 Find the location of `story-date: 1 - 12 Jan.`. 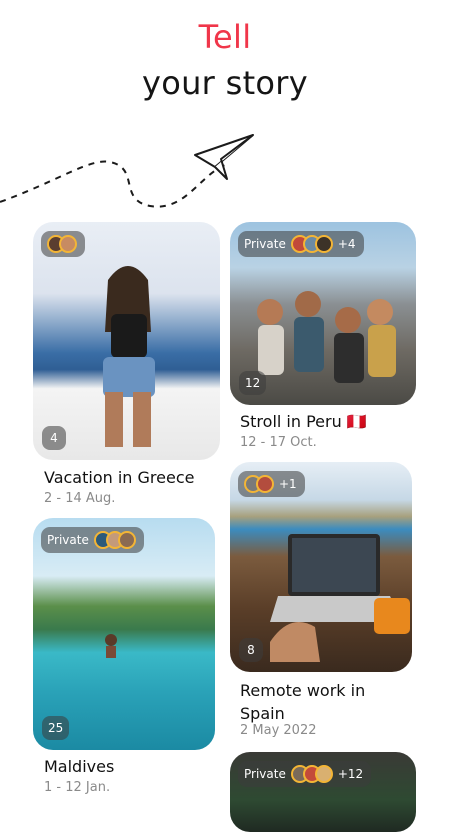

story-date: 1 - 12 Jan. is located at coordinates (77, 787).